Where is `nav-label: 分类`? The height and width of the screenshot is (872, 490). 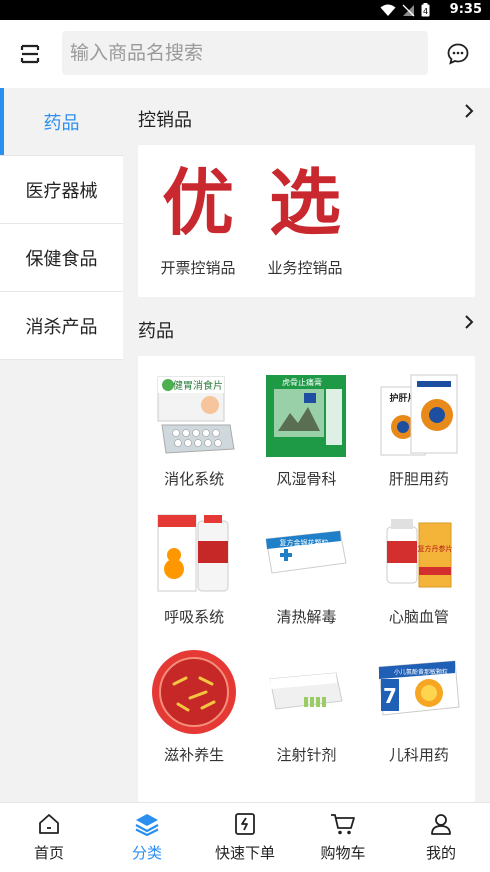
nav-label: 分类 is located at coordinates (146, 853).